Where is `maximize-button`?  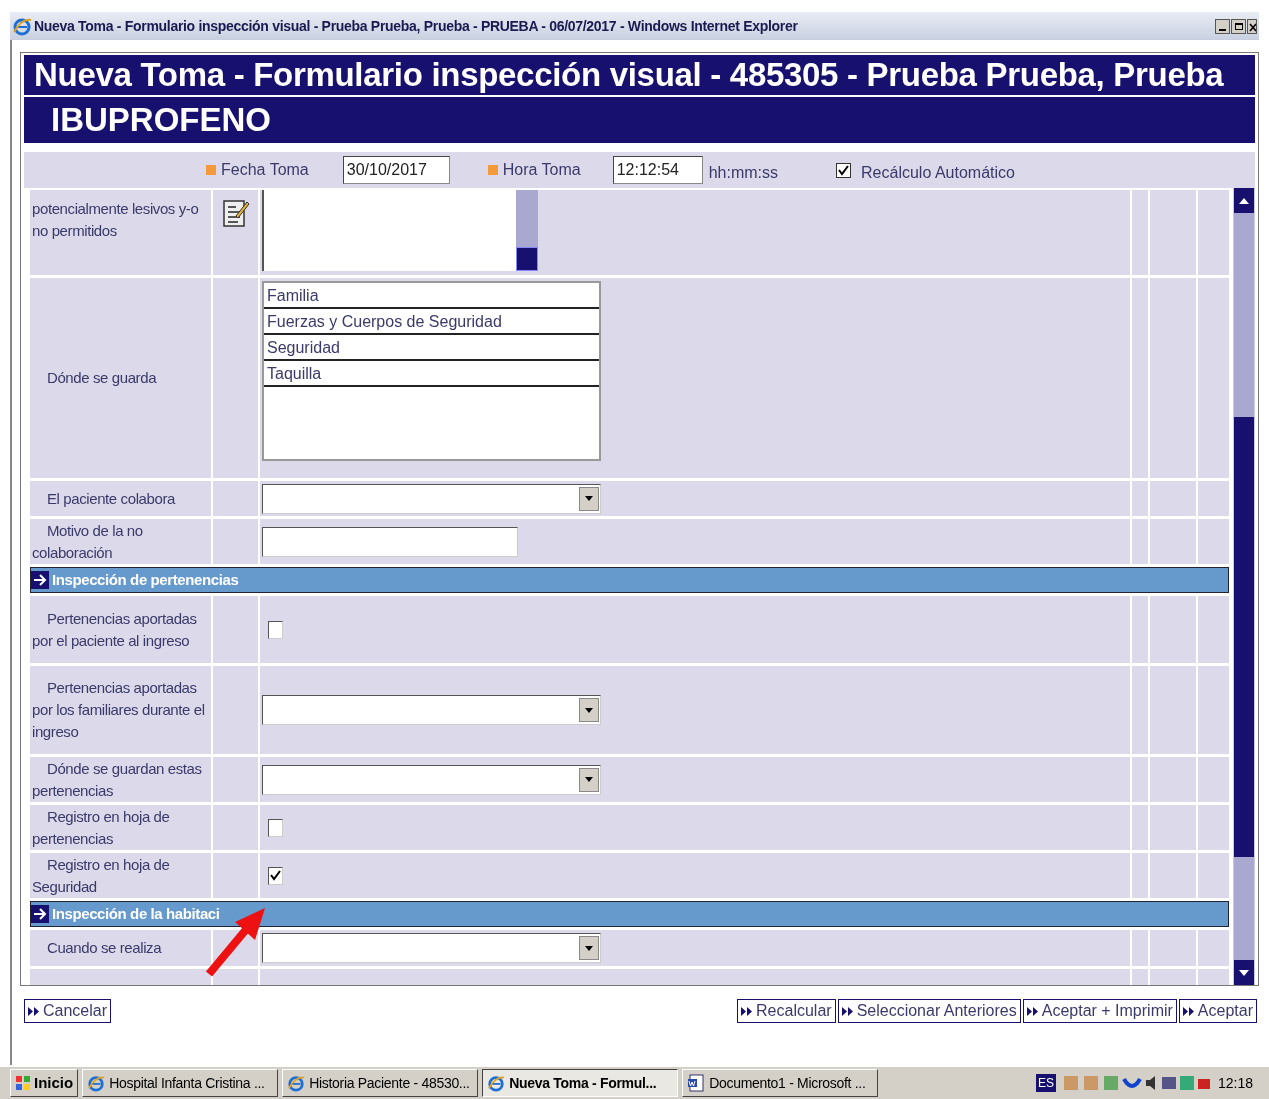 maximize-button is located at coordinates (1238, 26).